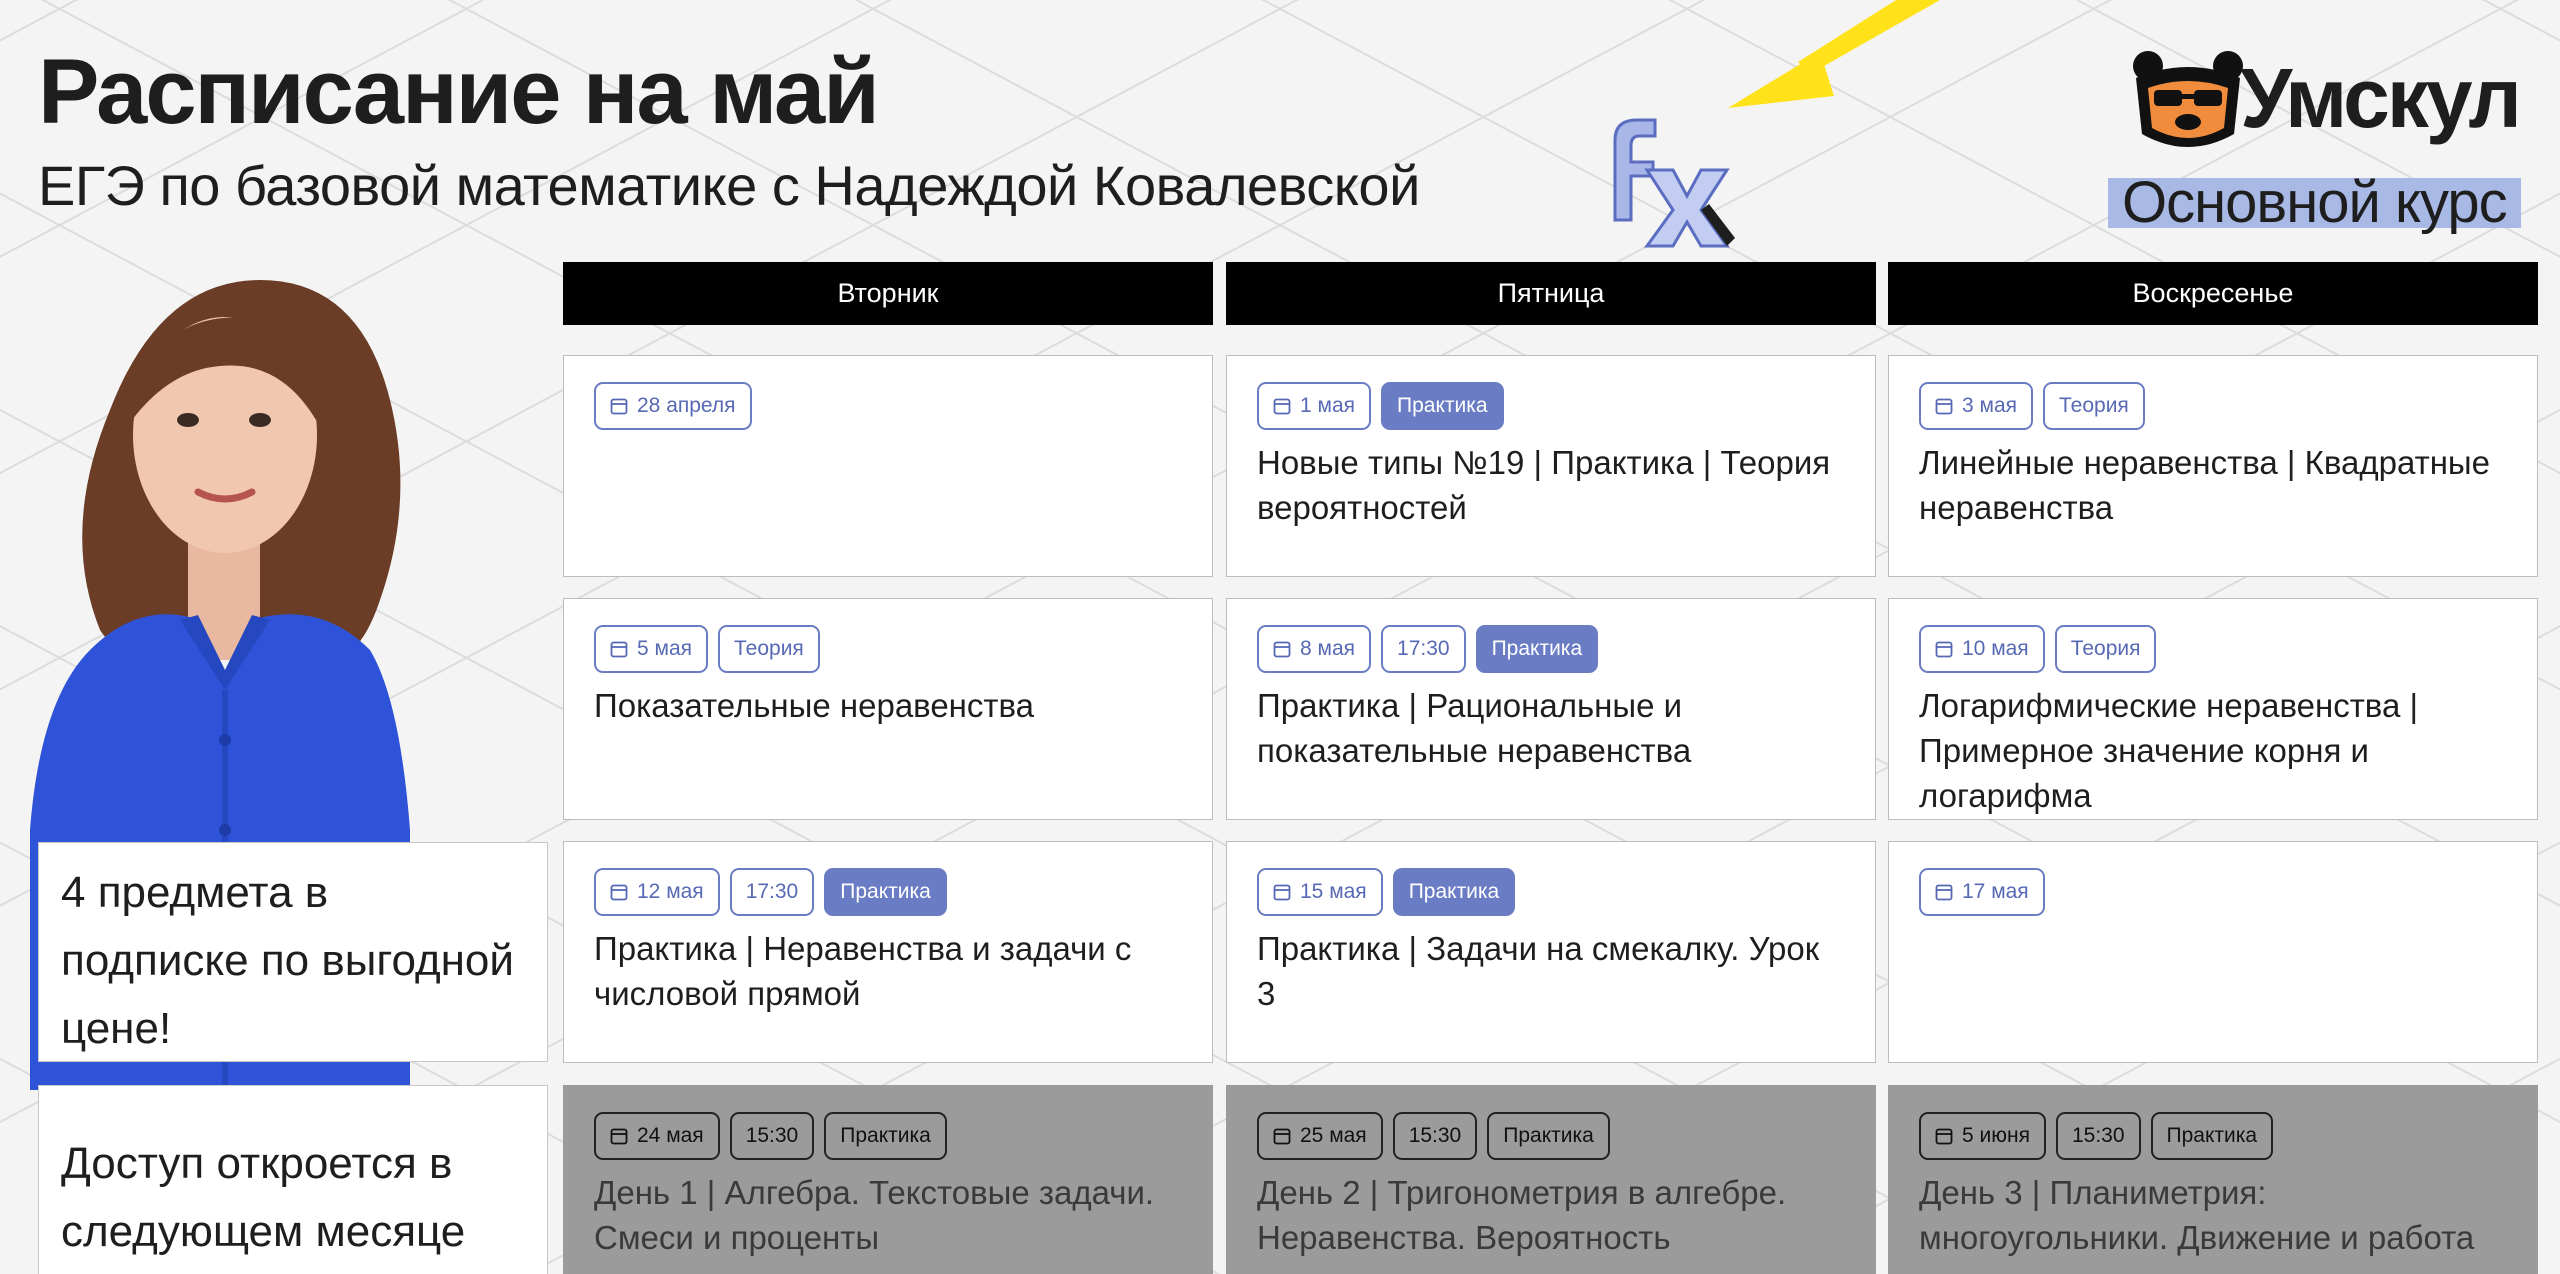  I want to click on lesson-tags: 8 мая 17:30 Практика, so click(1551, 649).